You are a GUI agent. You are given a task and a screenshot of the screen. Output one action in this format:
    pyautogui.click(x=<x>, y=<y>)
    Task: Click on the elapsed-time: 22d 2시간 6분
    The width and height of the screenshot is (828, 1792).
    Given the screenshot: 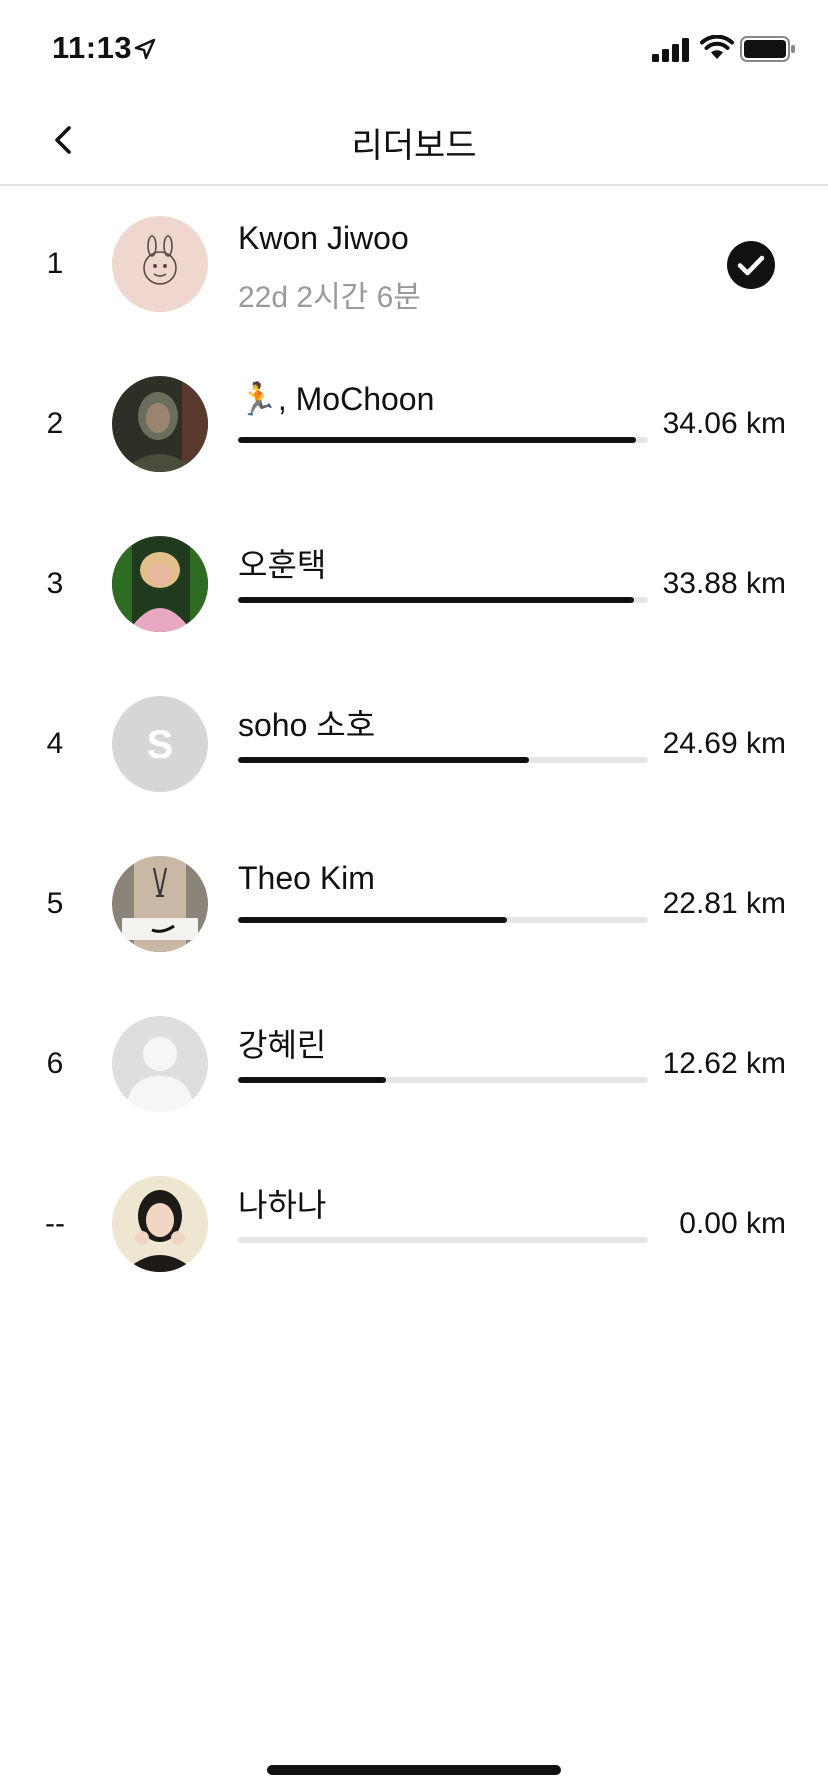 What is the action you would take?
    pyautogui.click(x=329, y=297)
    